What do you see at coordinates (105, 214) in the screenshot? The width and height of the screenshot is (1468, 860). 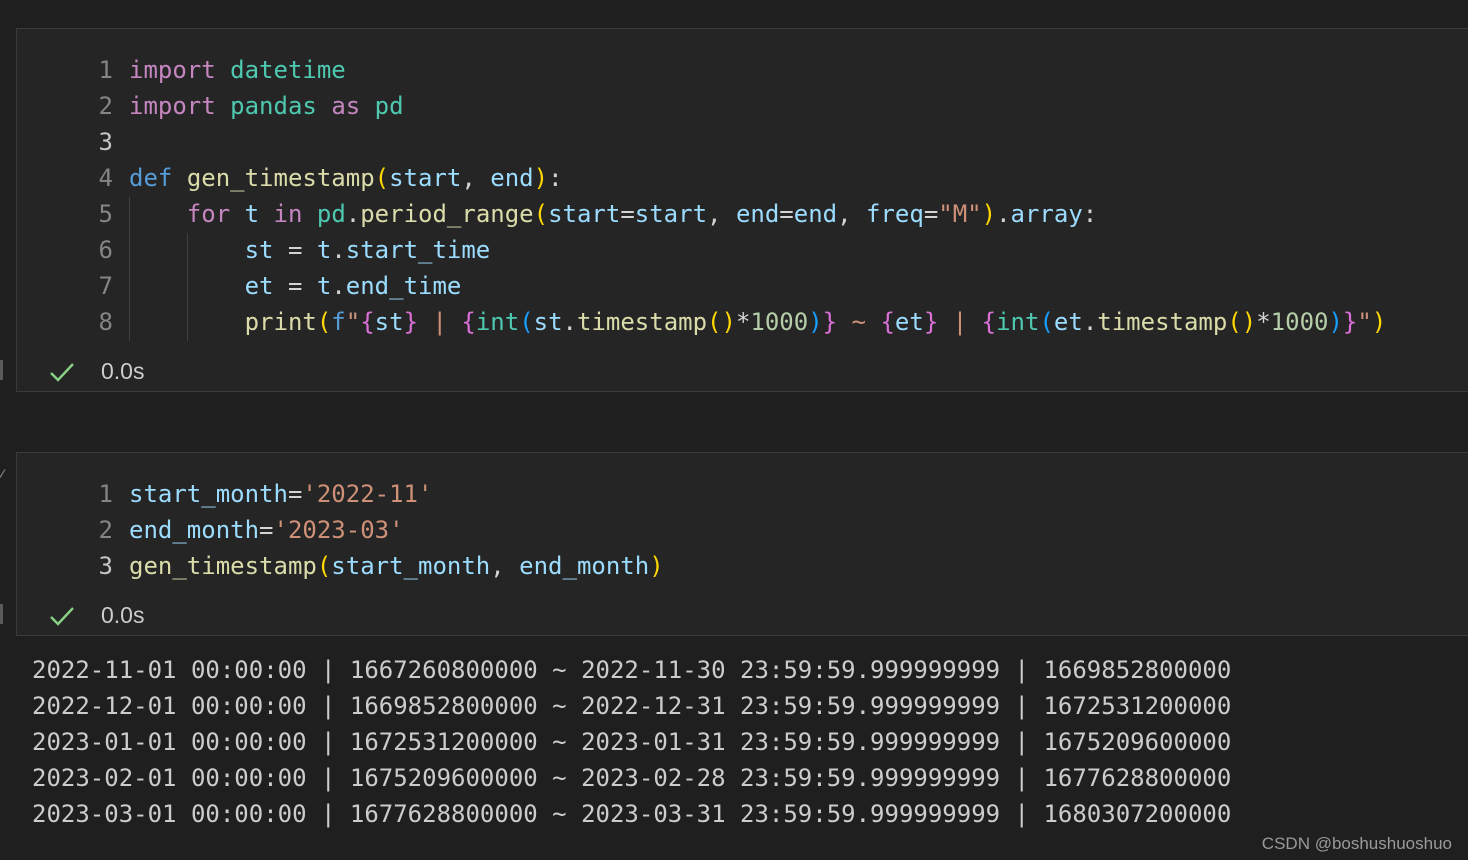 I see `line-number: 5` at bounding box center [105, 214].